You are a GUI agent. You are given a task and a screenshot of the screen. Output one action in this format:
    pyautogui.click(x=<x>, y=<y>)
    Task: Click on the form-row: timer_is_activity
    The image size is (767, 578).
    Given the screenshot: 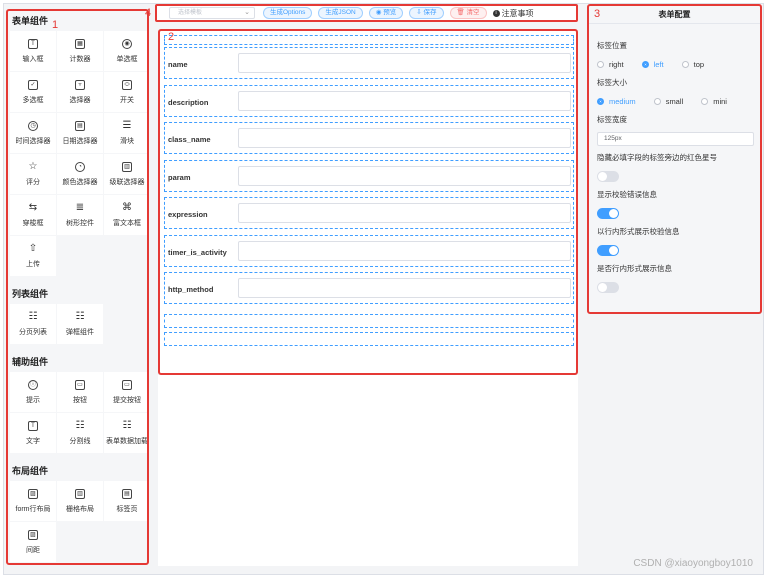 What is the action you would take?
    pyautogui.click(x=369, y=250)
    